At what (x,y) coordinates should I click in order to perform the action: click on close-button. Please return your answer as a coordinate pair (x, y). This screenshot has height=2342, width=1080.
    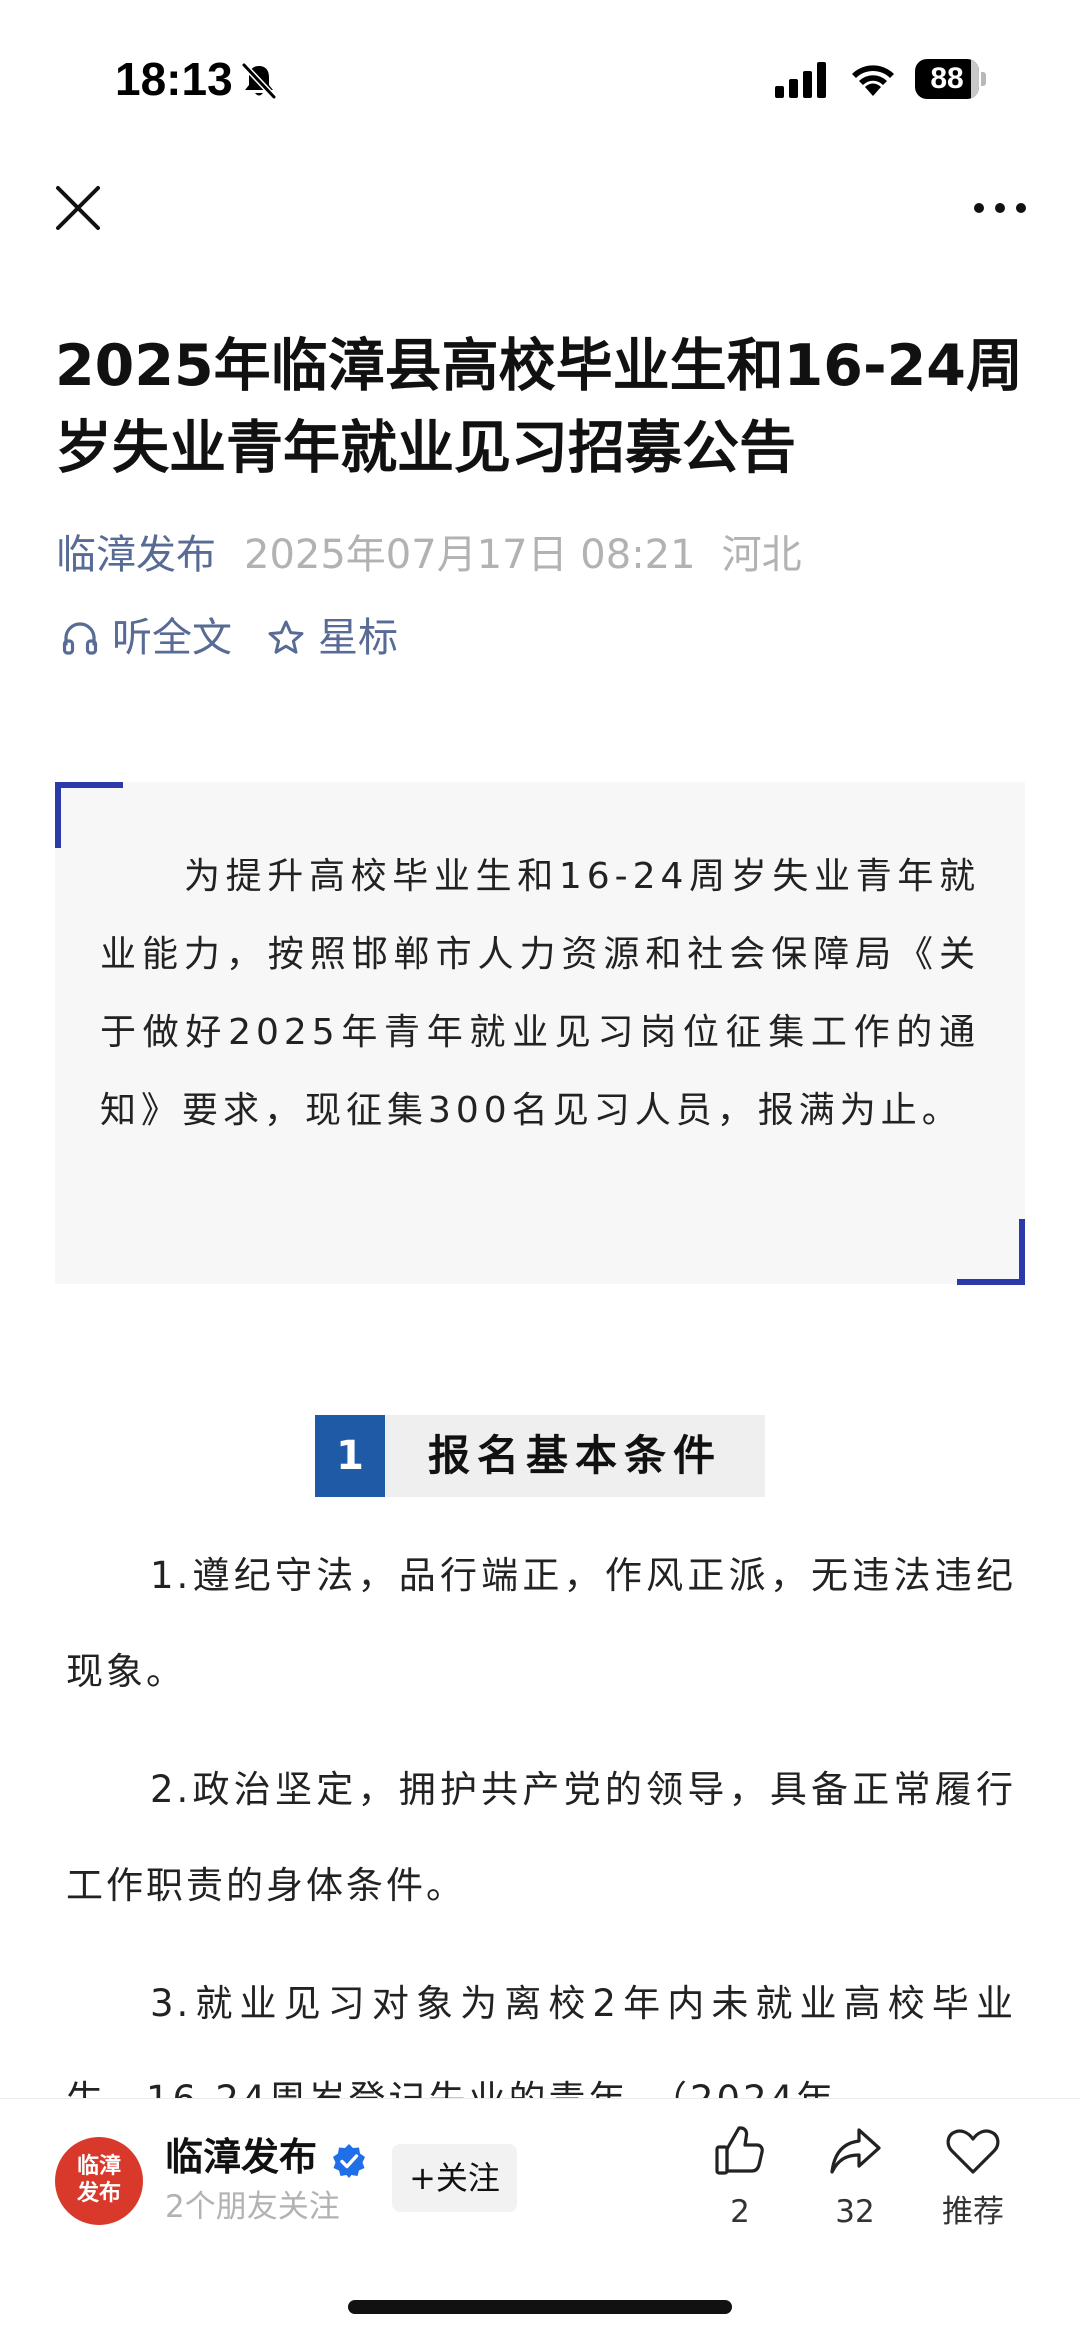
    Looking at the image, I should click on (78, 208).